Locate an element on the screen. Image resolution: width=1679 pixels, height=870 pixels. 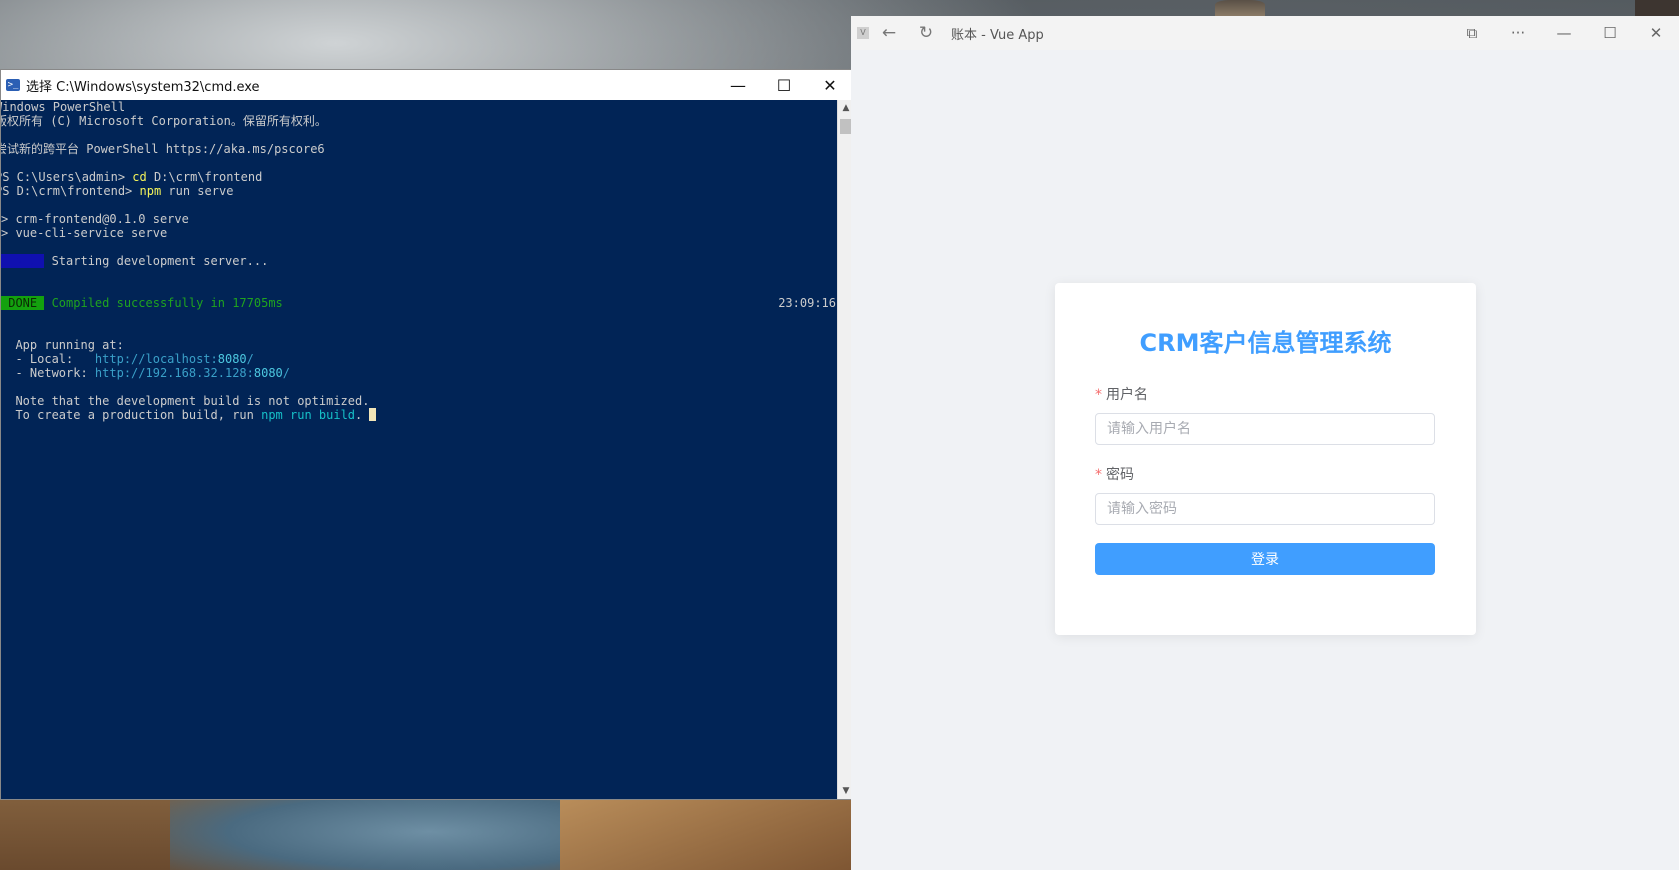
cmd-window-title: 选择 C:\Windows\system32\cmd.exe is located at coordinates (143, 87).